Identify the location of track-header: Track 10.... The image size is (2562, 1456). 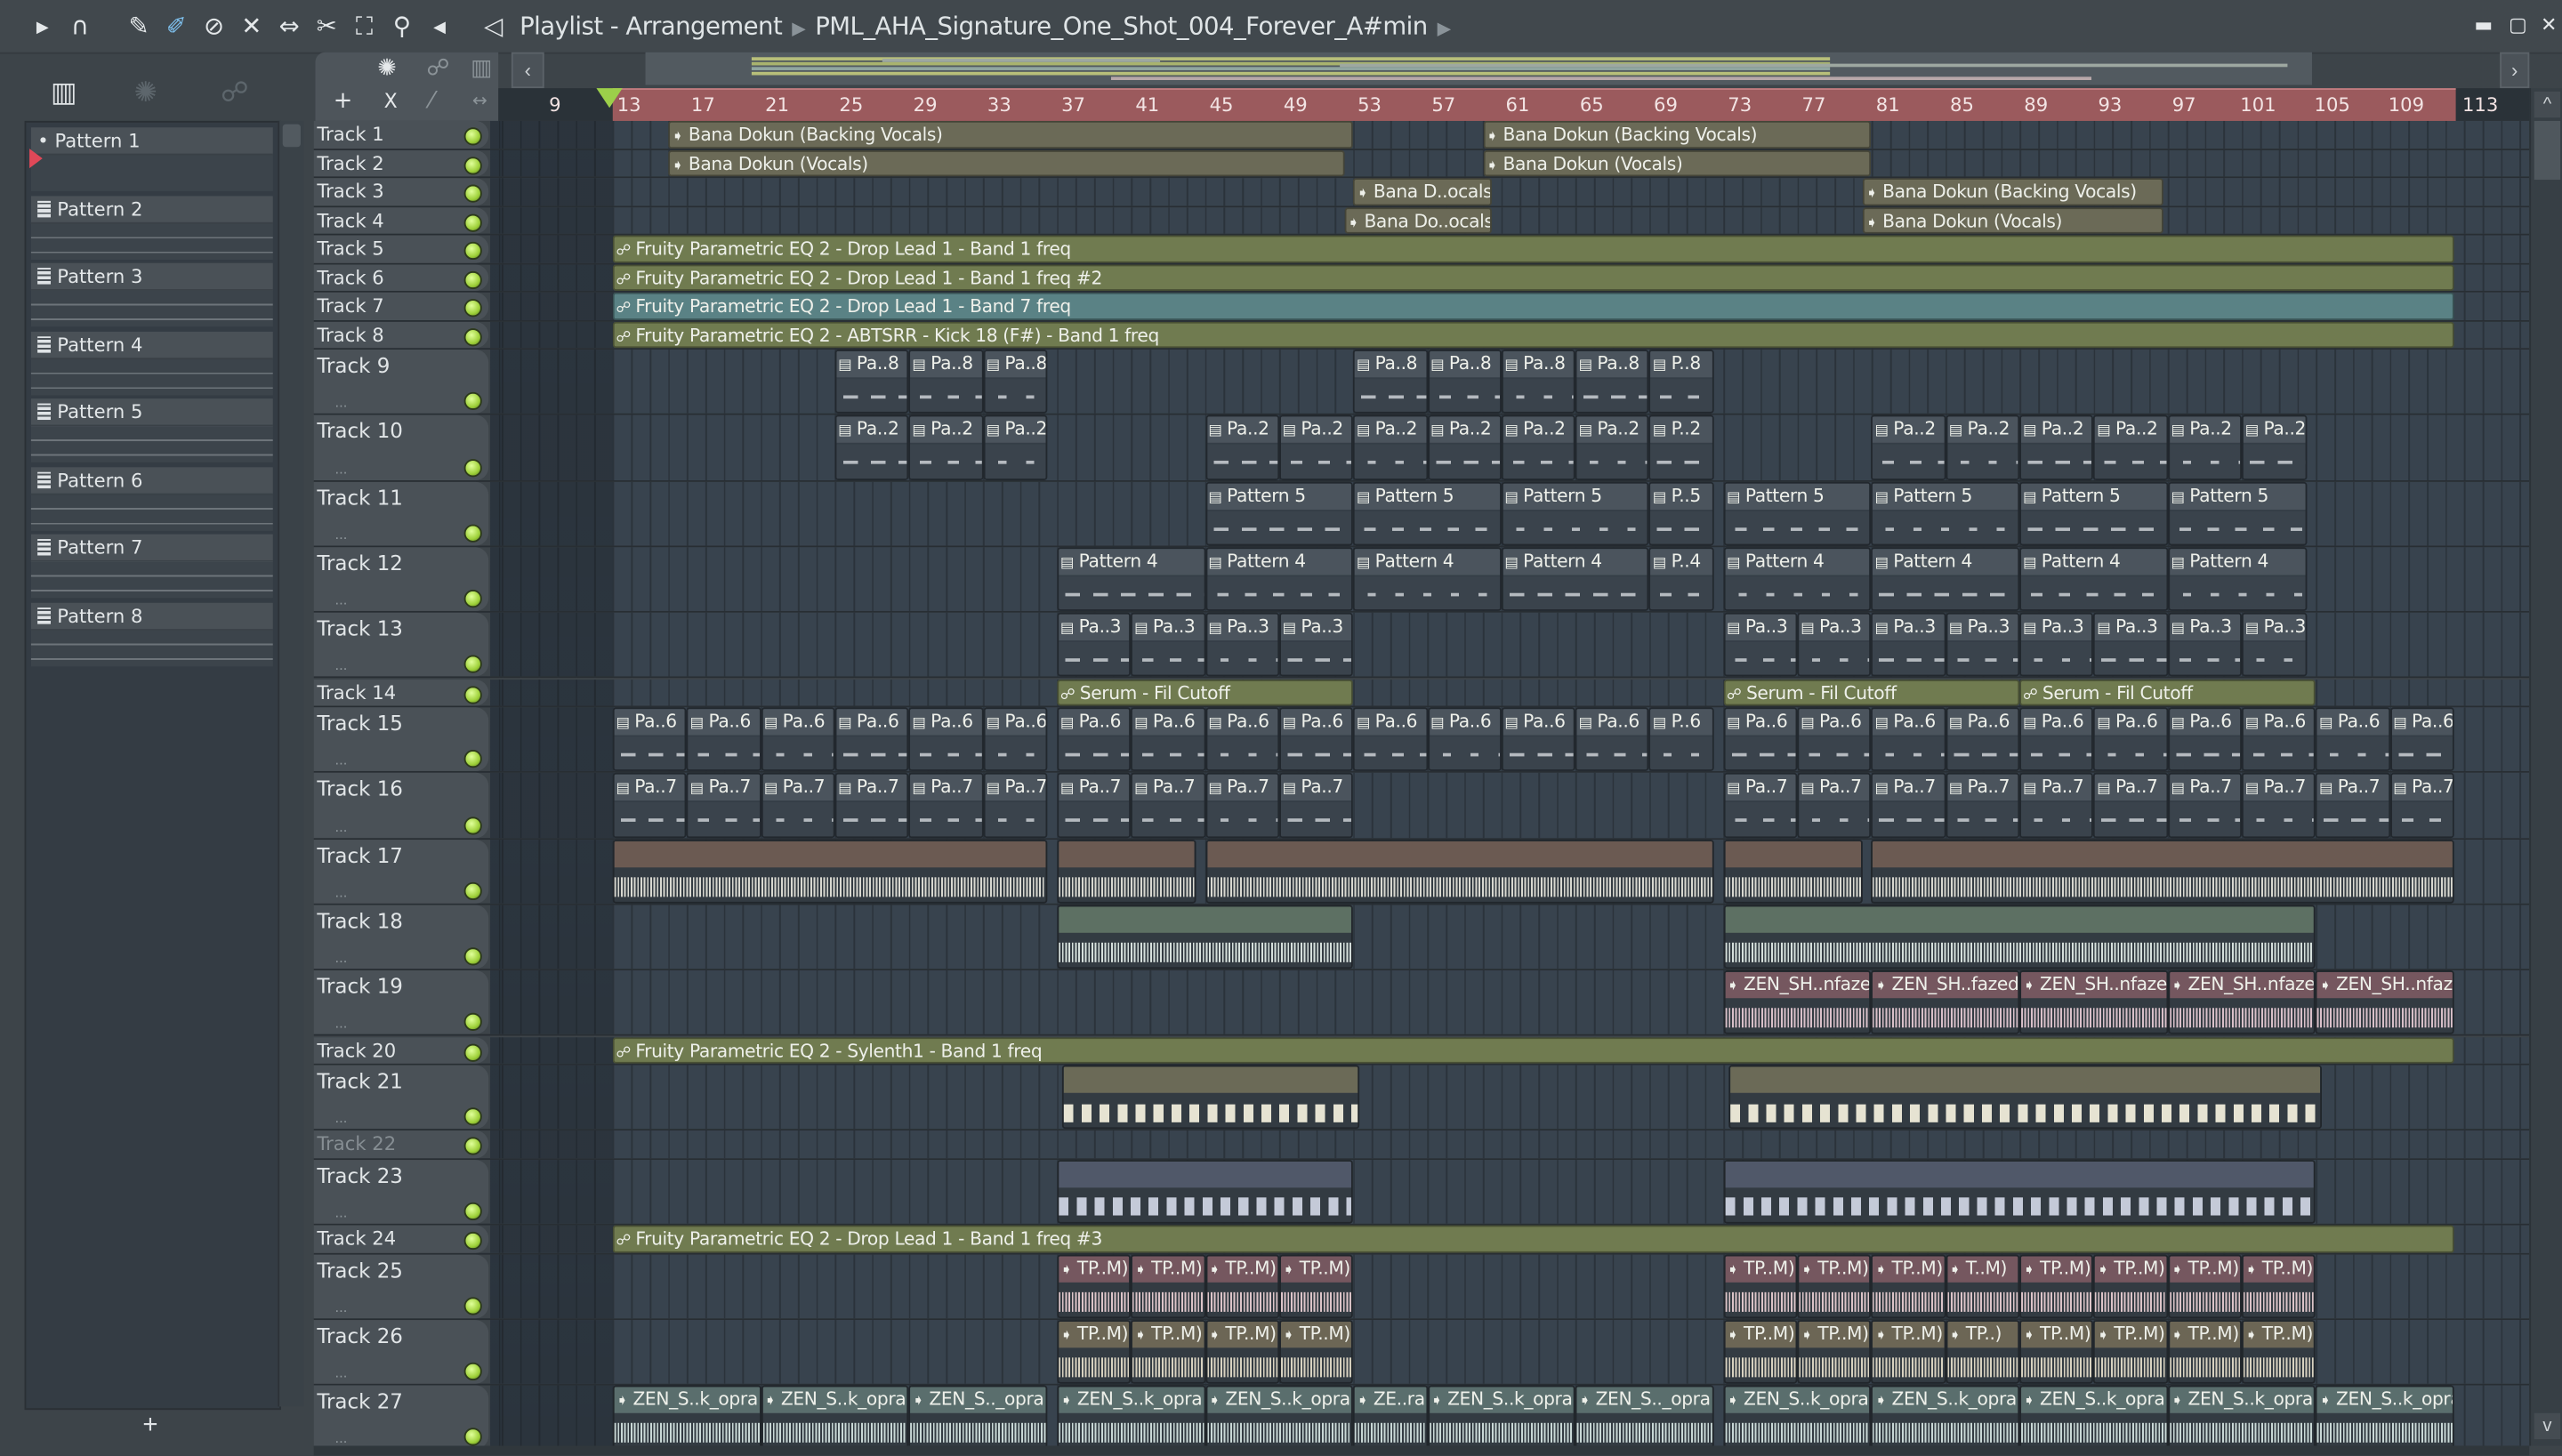
(401, 447).